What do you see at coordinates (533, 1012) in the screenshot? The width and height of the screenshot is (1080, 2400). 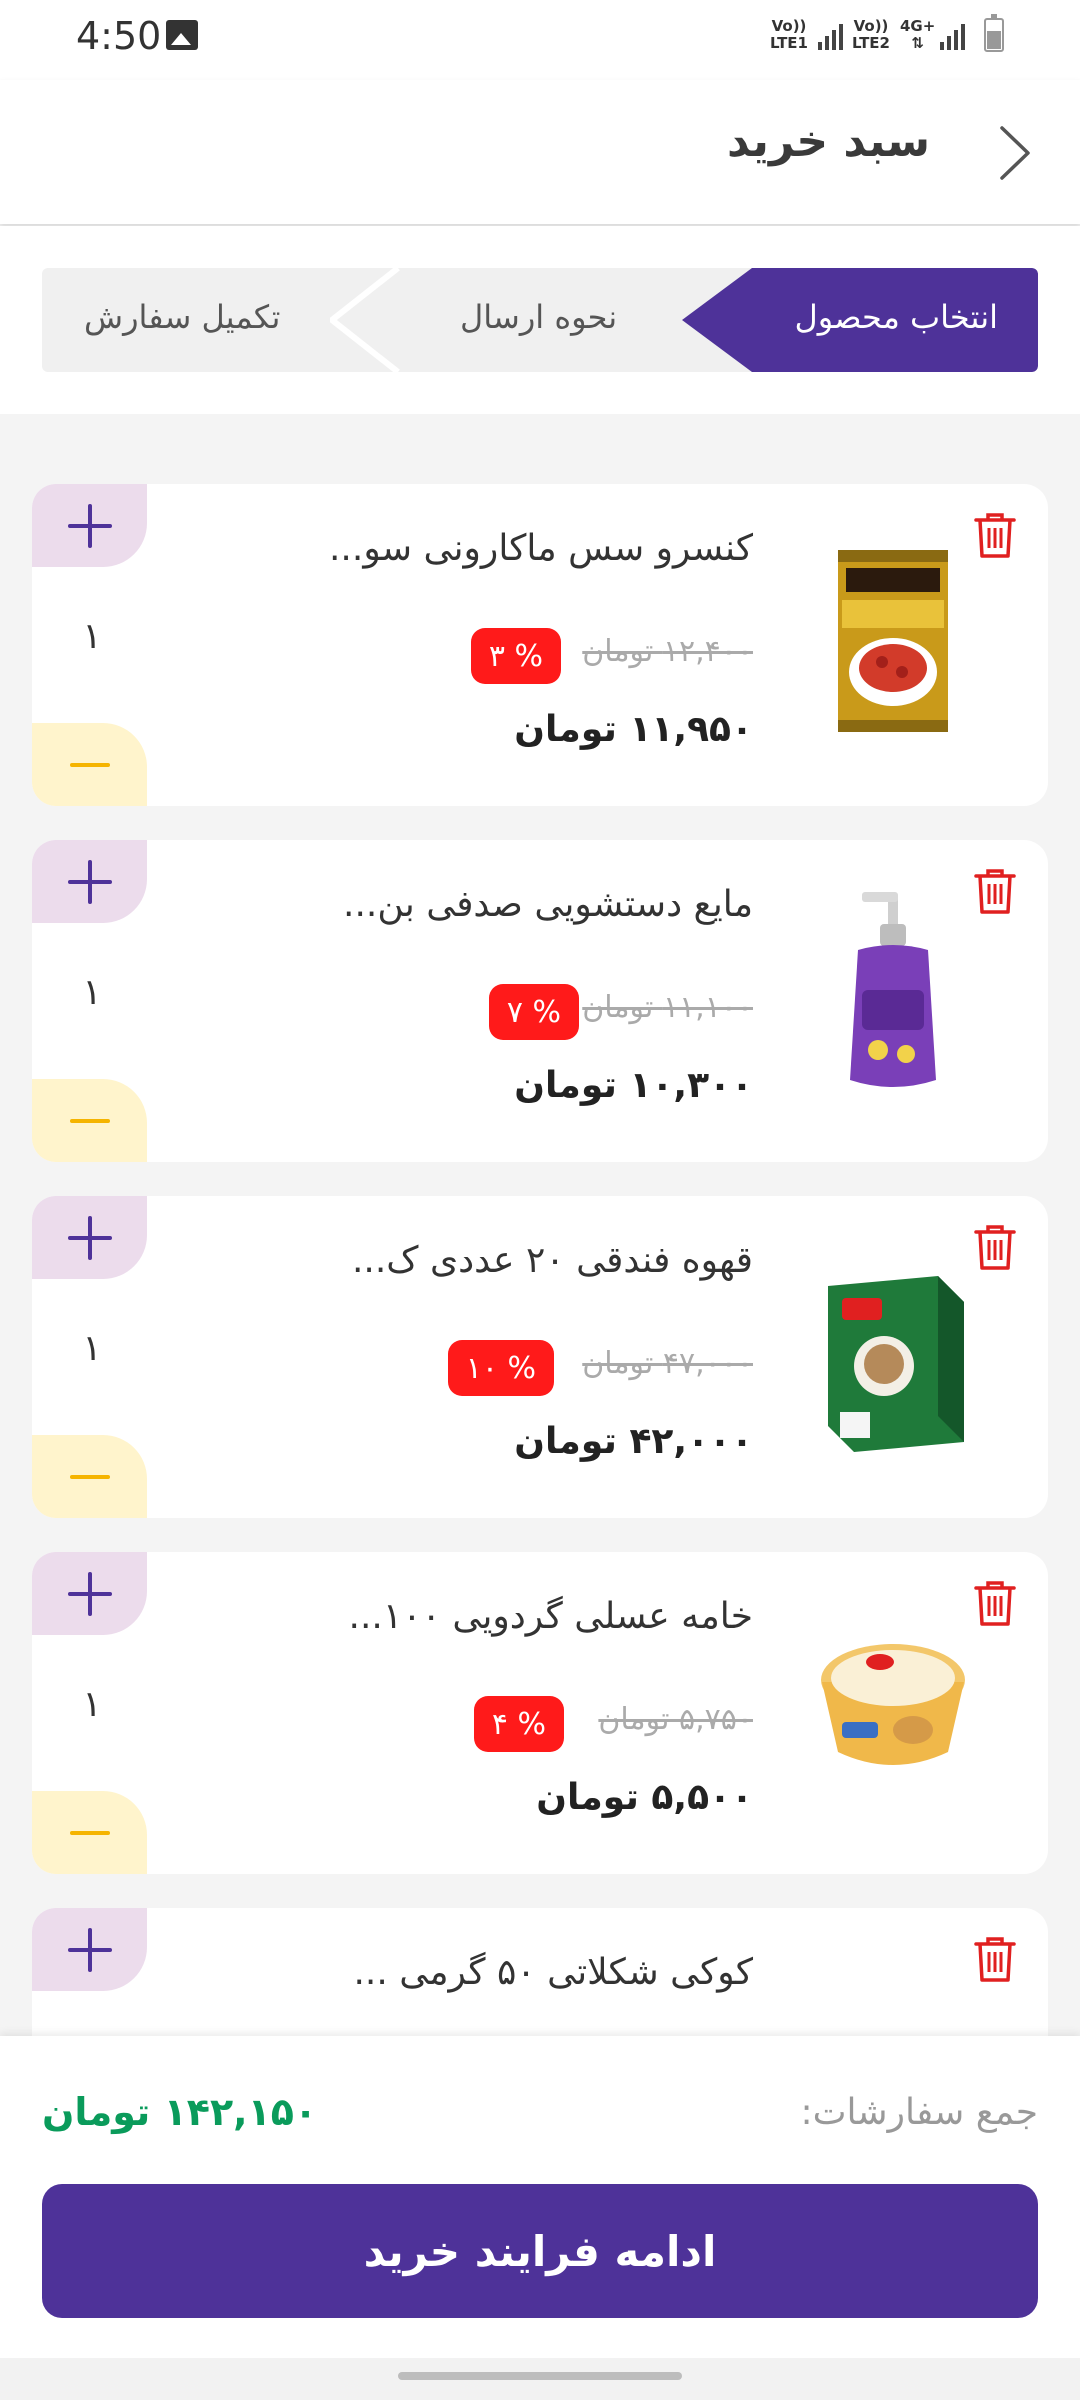 I see `discount-badge: % ۷` at bounding box center [533, 1012].